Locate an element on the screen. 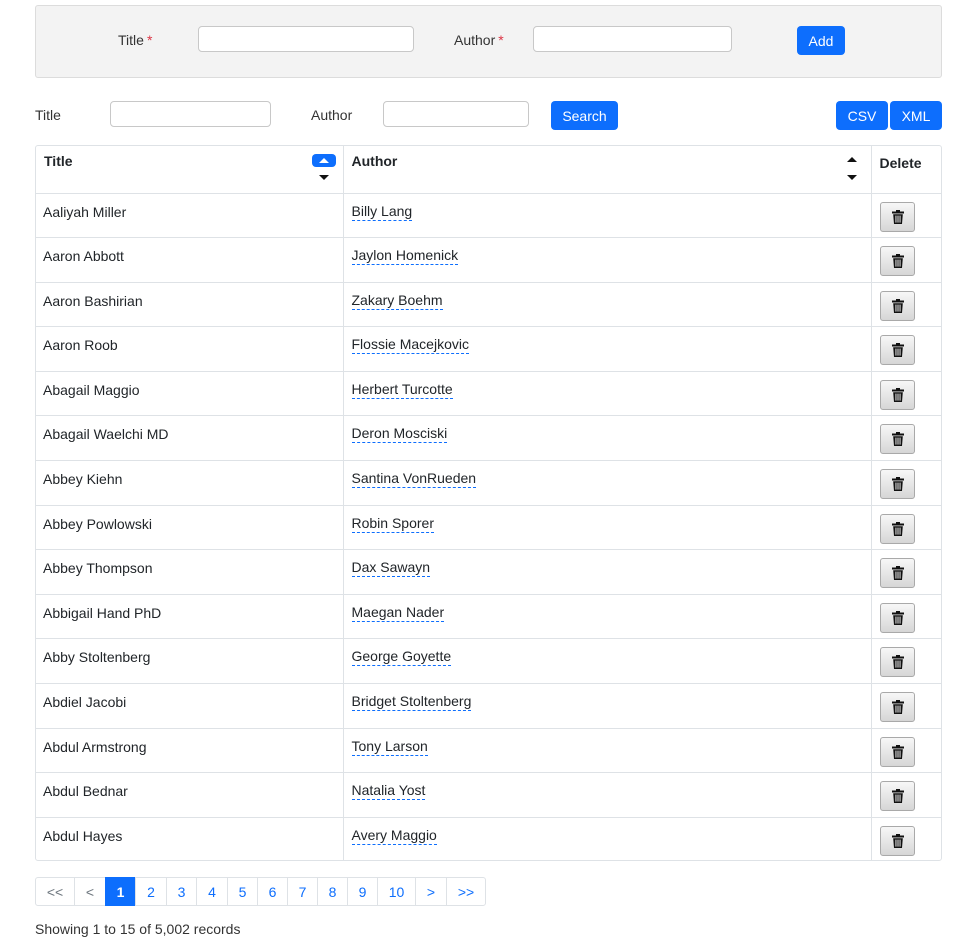  author-sort-control is located at coordinates (858, 170).